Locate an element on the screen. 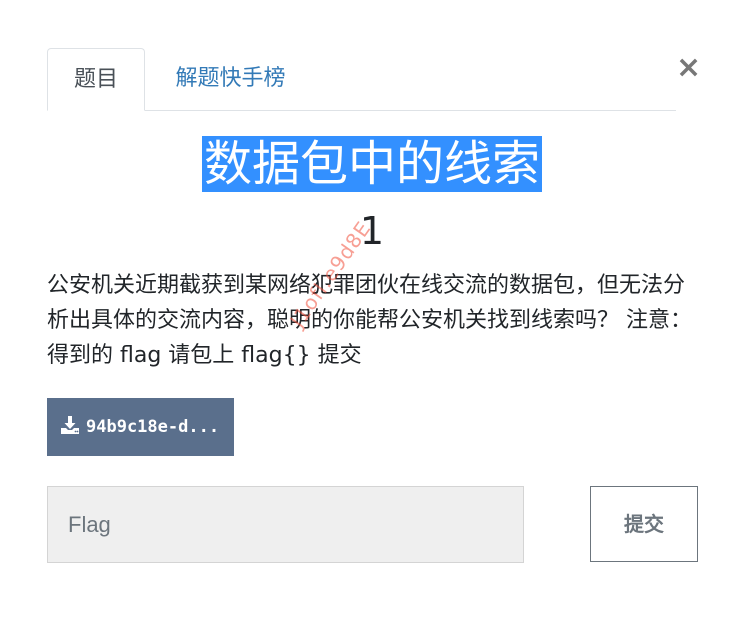 Image resolution: width=744 pixels, height=636 pixels. challenge-title: 数据包中的线索 is located at coordinates (371, 164).